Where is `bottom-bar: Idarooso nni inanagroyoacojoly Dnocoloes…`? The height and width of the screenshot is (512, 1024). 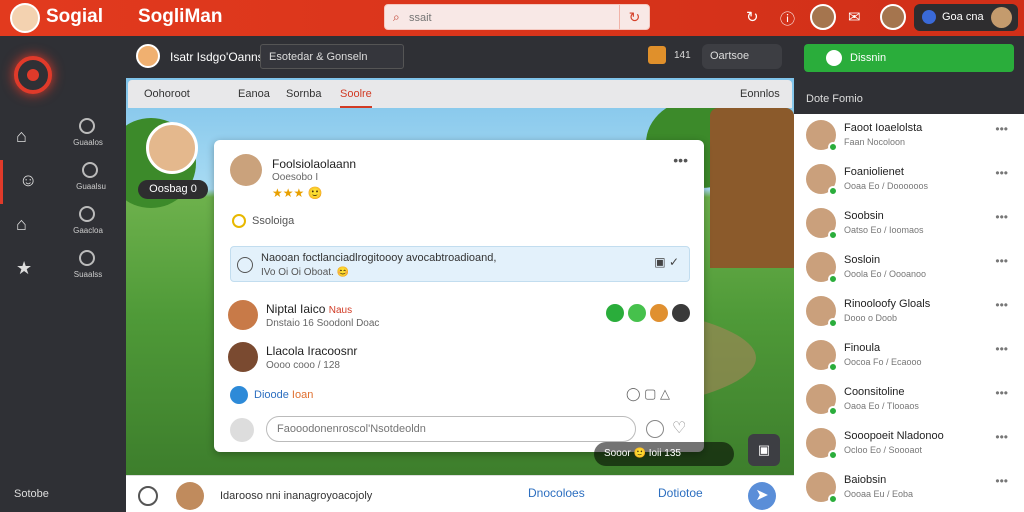 bottom-bar: Idarooso nni inanagroyoacojoly Dnocoloes… is located at coordinates (460, 493).